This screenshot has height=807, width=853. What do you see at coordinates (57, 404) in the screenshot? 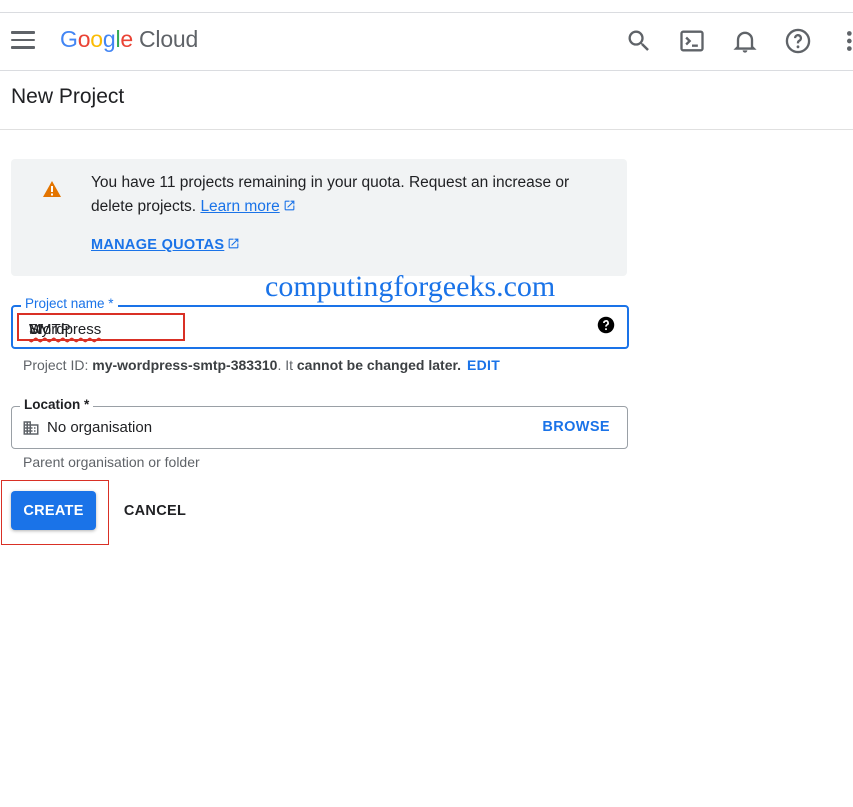
I see `location-label: Location *` at bounding box center [57, 404].